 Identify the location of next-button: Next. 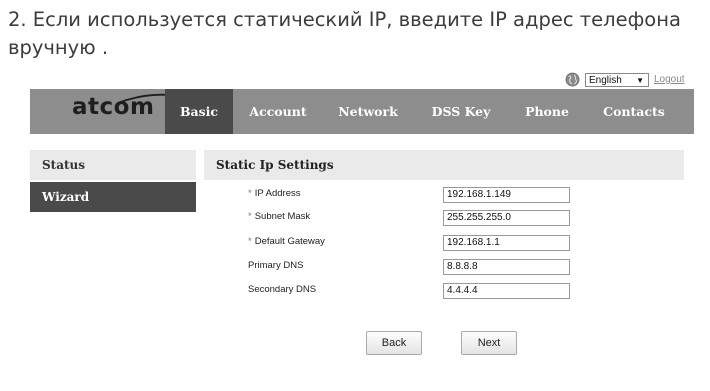
(489, 343).